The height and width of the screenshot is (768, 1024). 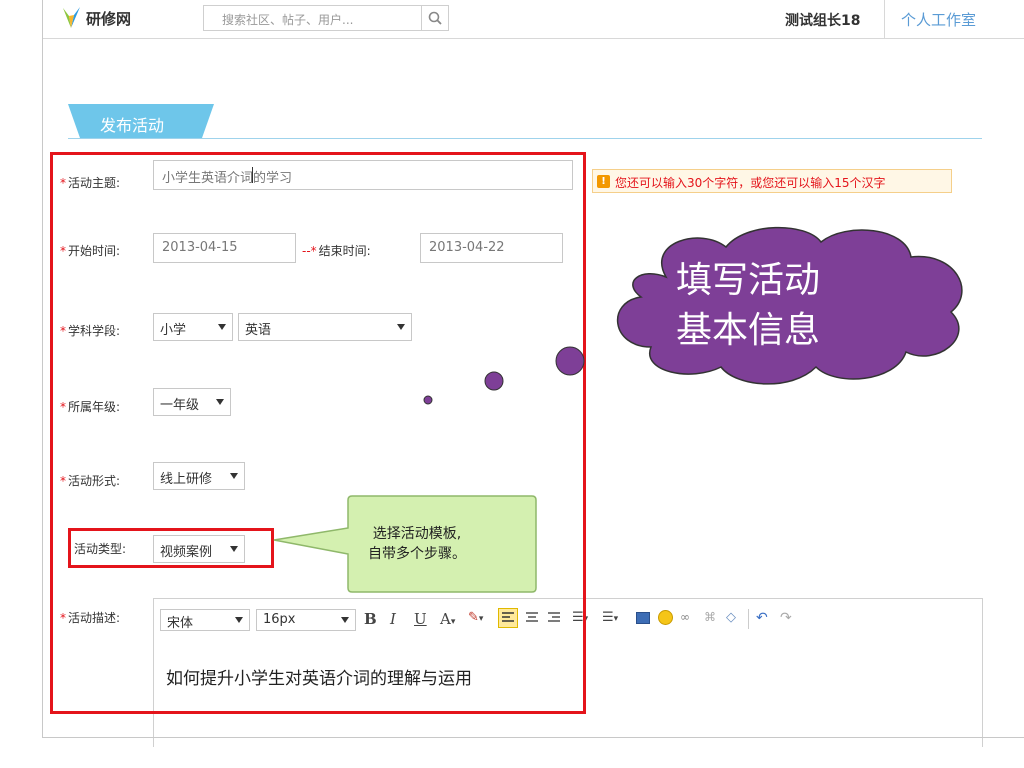 I want to click on eraser-icon: ◇, so click(x=731, y=617).